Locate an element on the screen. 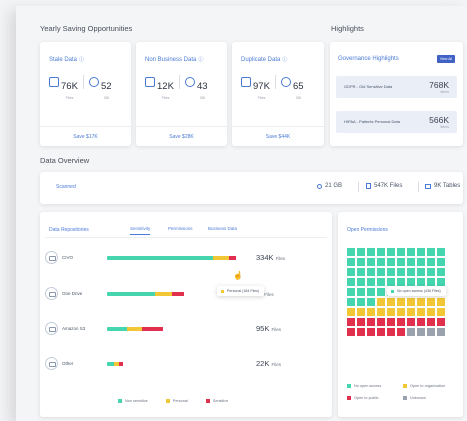 This screenshot has height=421, width=467. stale-data-card: Stale Data ⓘ 76K Files 52 GB Save $17K is located at coordinates (85, 94).